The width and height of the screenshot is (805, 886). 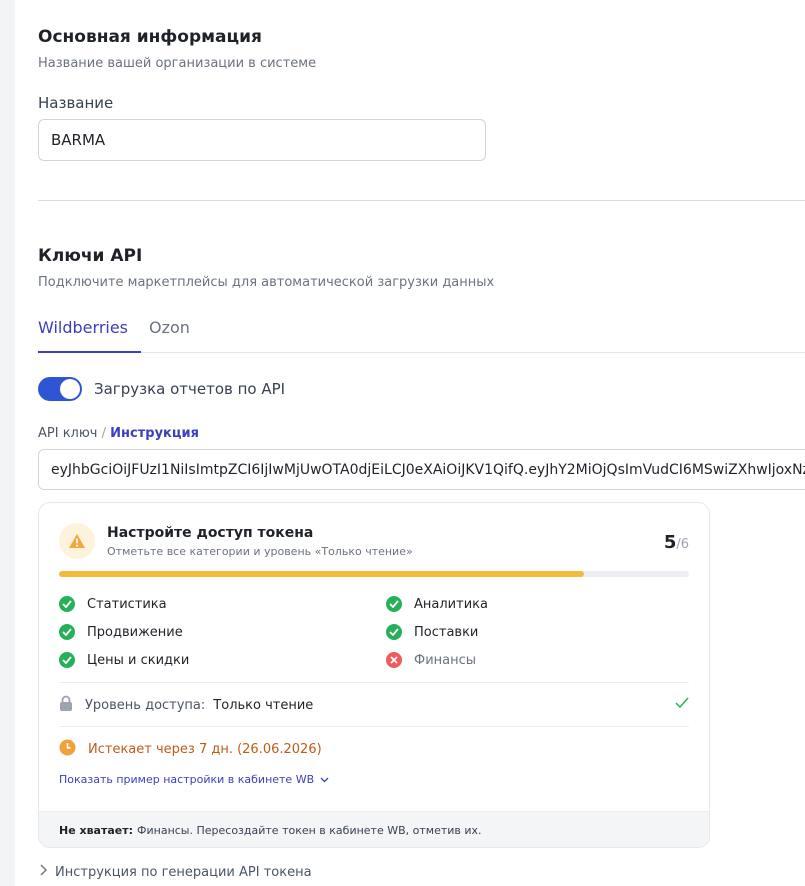 I want to click on show-example-link-text: Показать пример настройки в кабинете WB, so click(x=187, y=779).